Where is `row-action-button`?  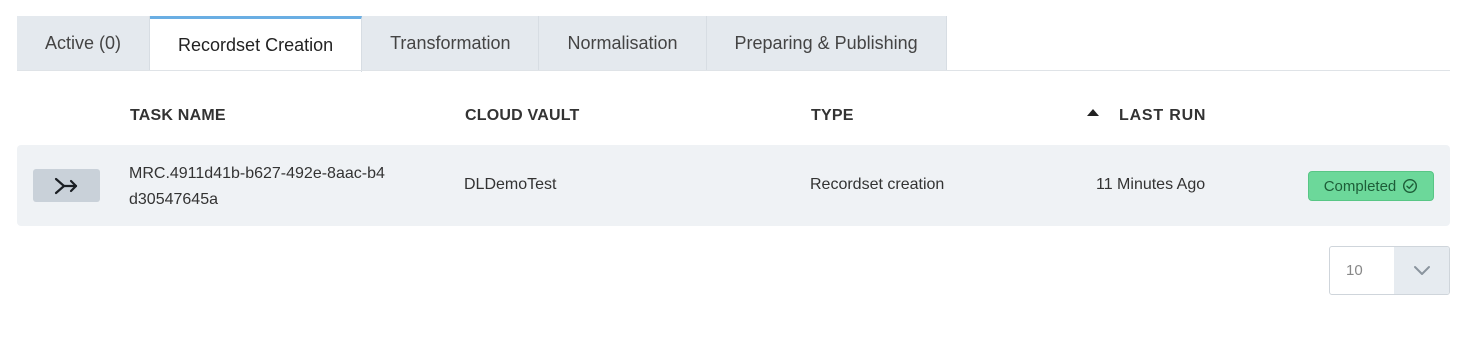 row-action-button is located at coordinates (66, 185).